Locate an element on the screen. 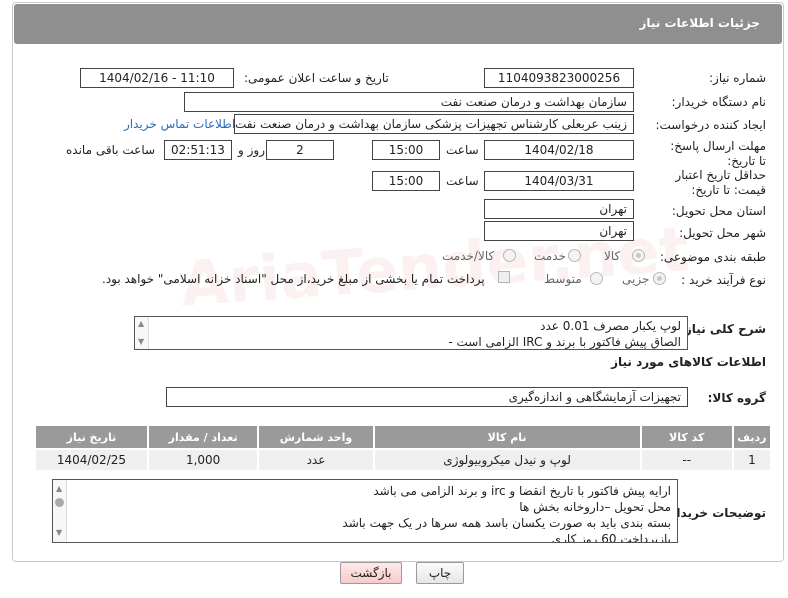  process-radio-minor is located at coordinates (659, 278).